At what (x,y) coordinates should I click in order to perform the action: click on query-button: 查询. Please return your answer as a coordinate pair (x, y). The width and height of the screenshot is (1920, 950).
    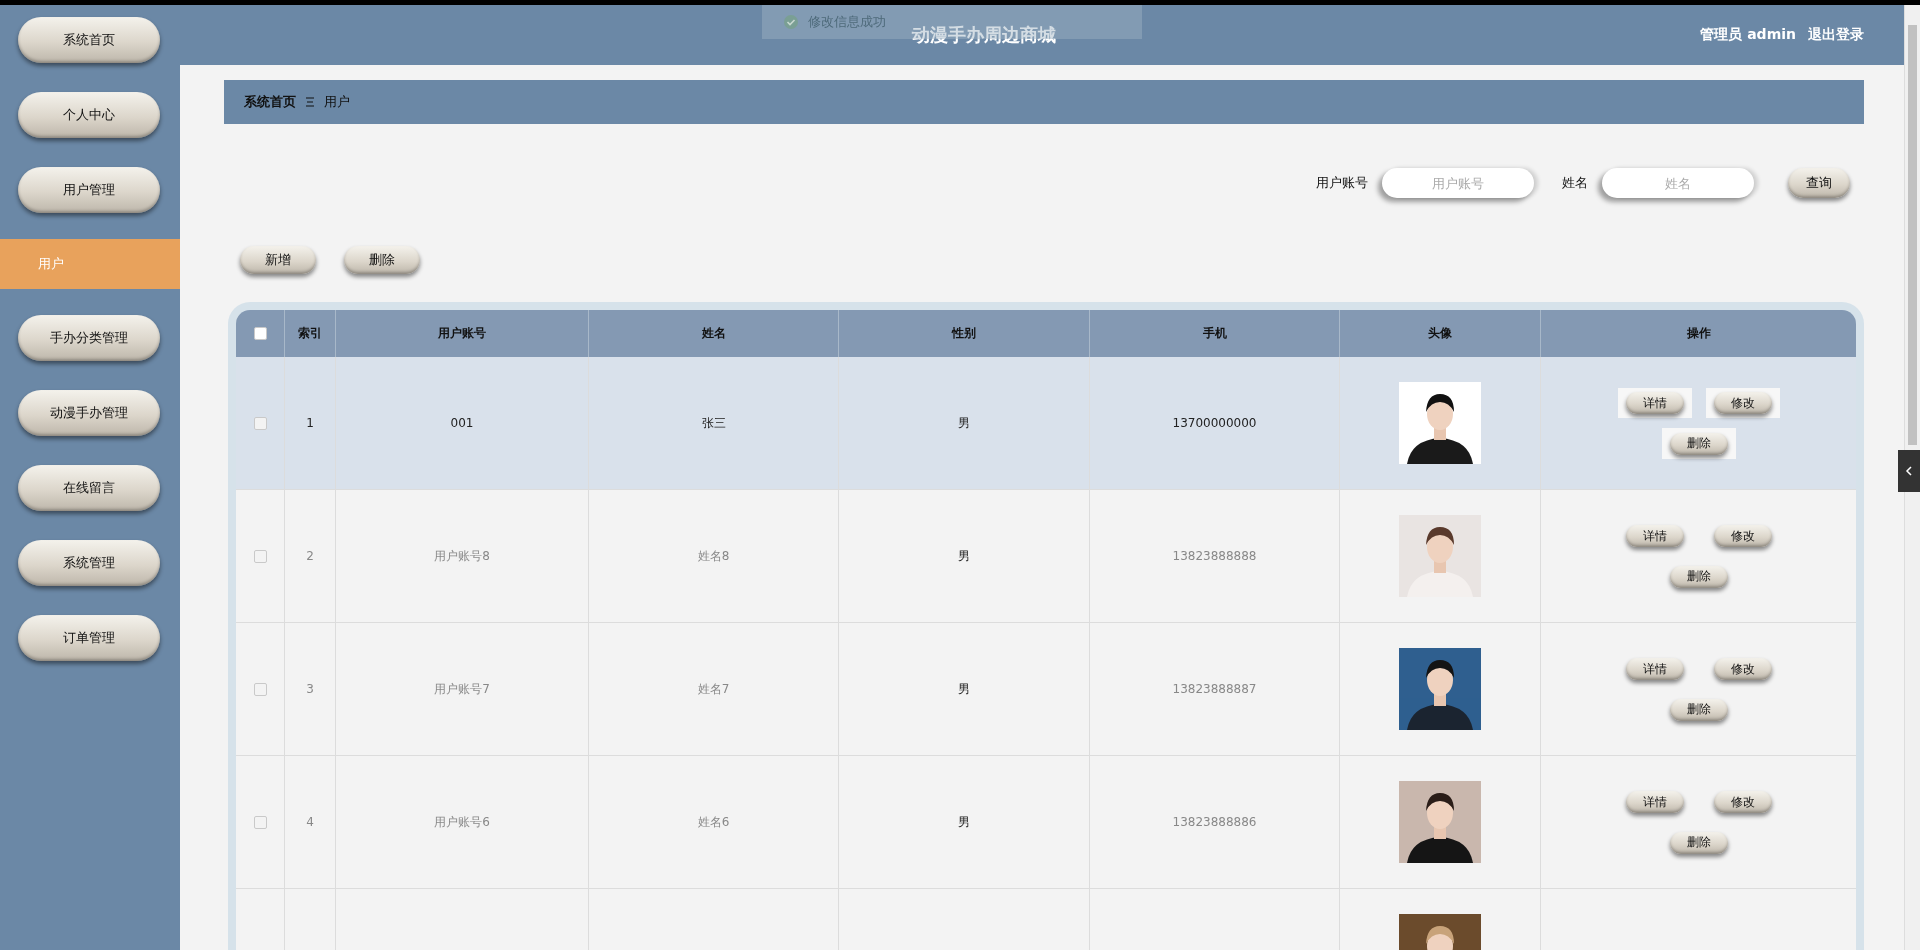
    Looking at the image, I should click on (1819, 183).